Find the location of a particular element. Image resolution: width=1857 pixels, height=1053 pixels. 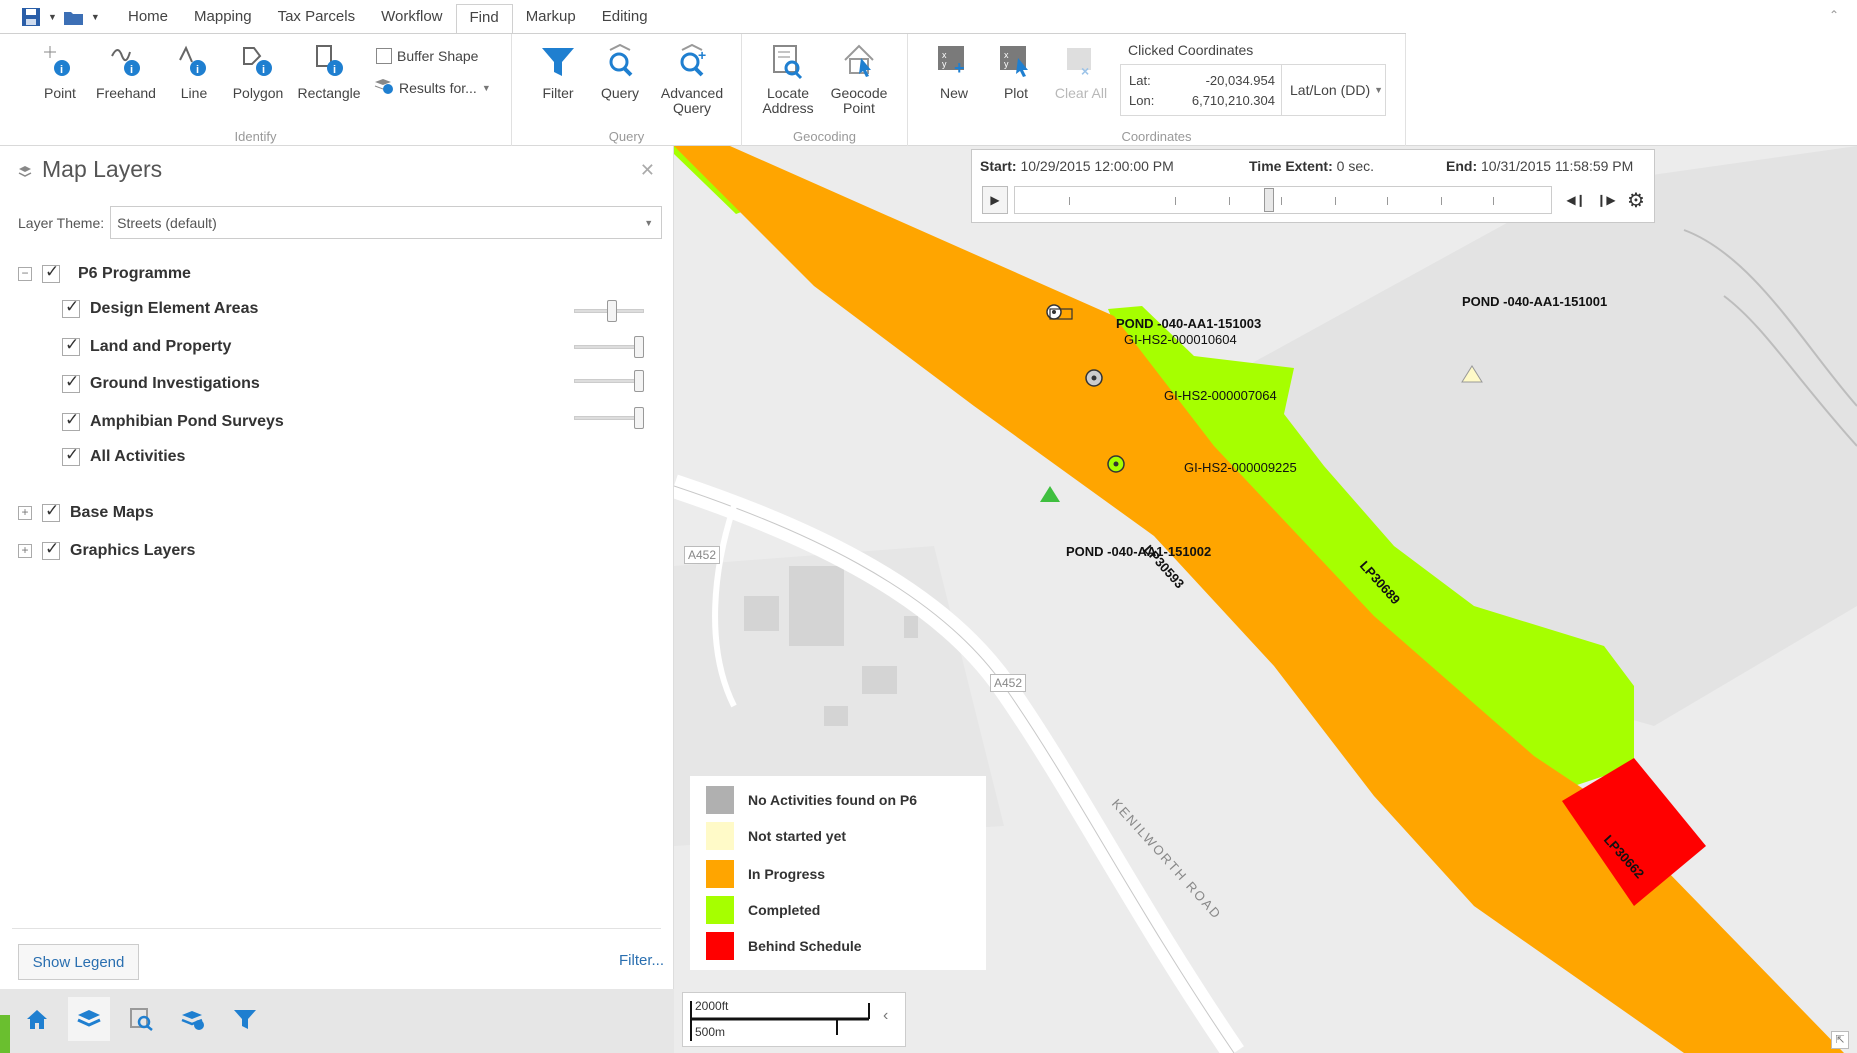

geocode-point-button: Geocode Point is located at coordinates (859, 79).